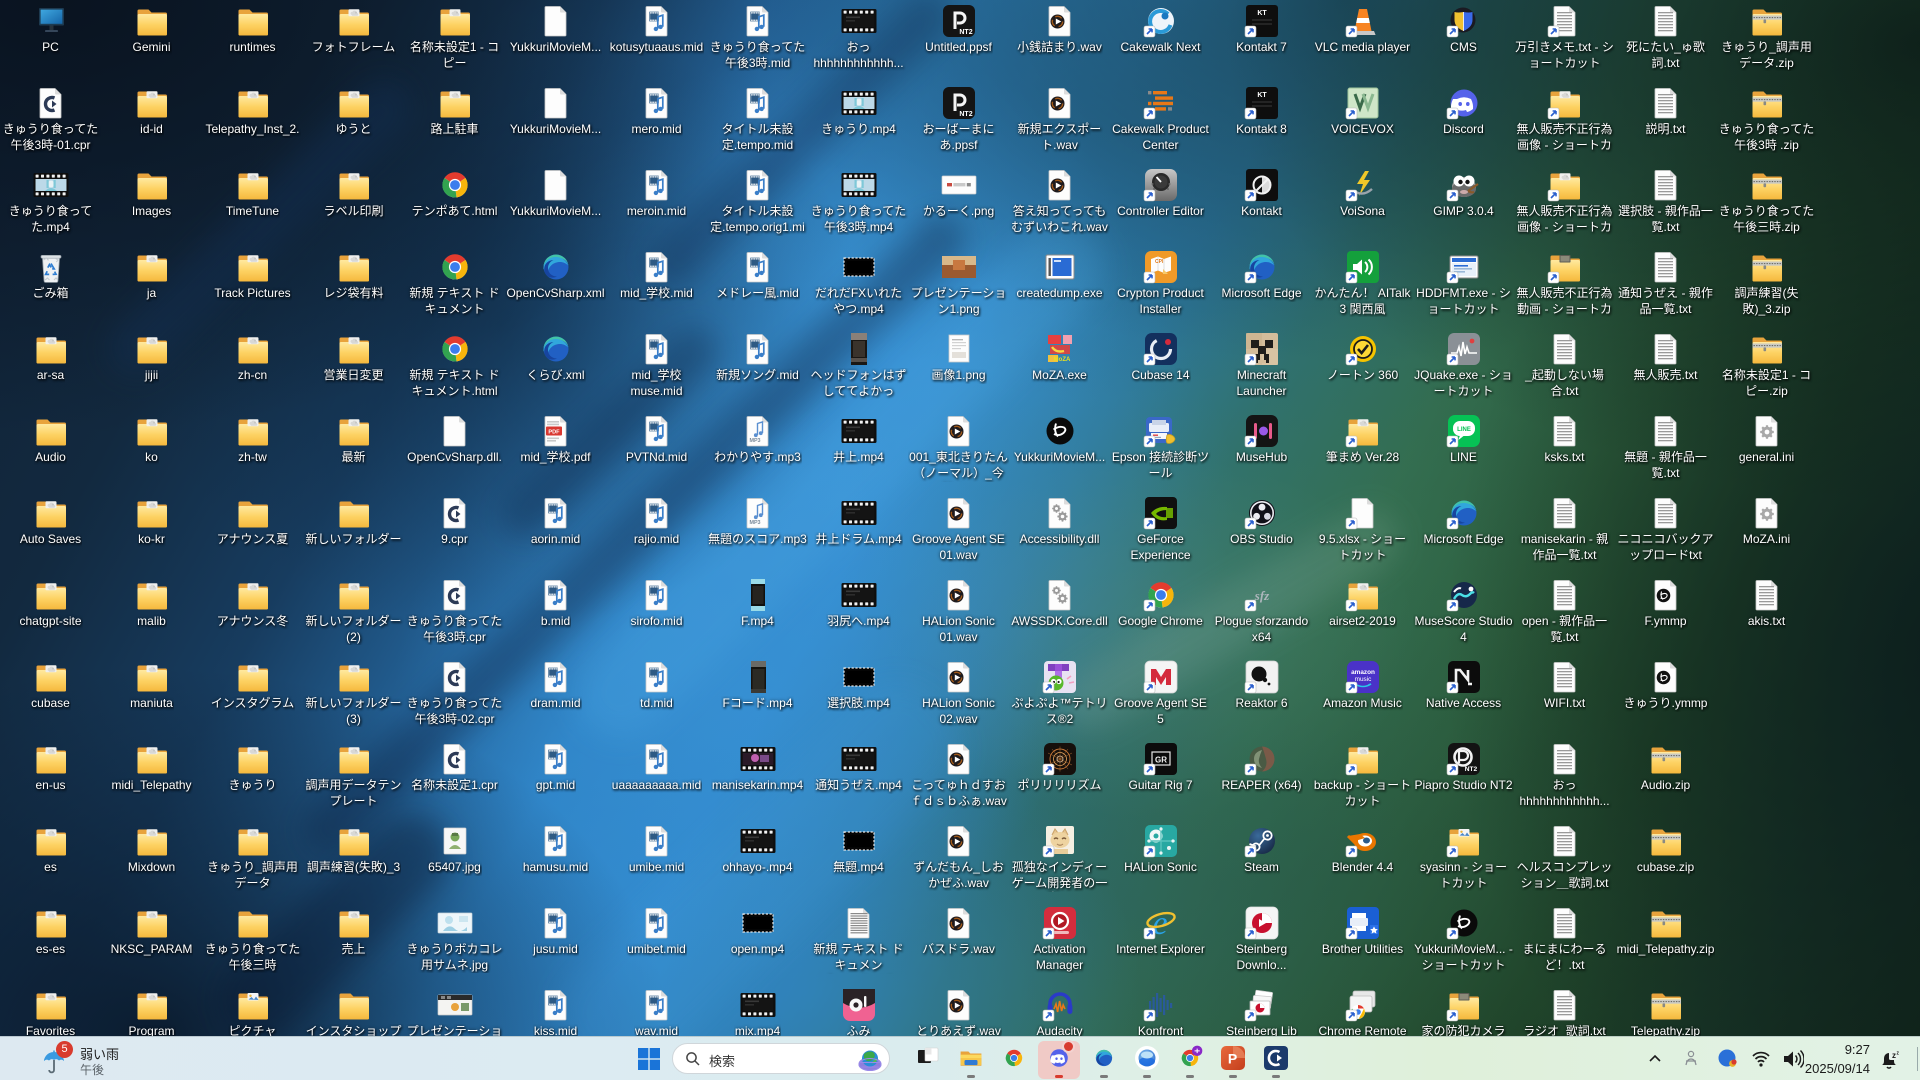  Describe the element at coordinates (1232, 1059) in the screenshot. I see `svg-text: P` at that location.